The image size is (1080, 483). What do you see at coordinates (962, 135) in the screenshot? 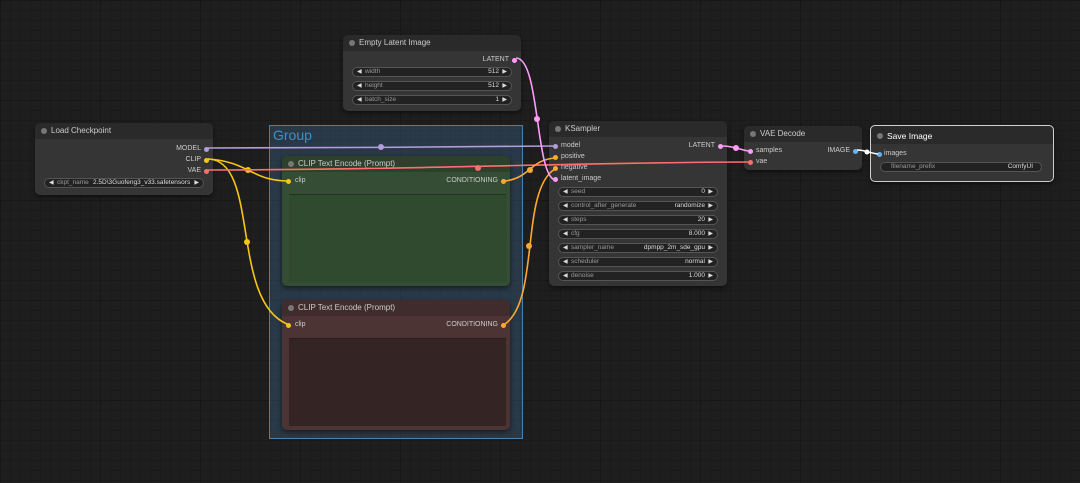
I see `node-header: Save Image` at bounding box center [962, 135].